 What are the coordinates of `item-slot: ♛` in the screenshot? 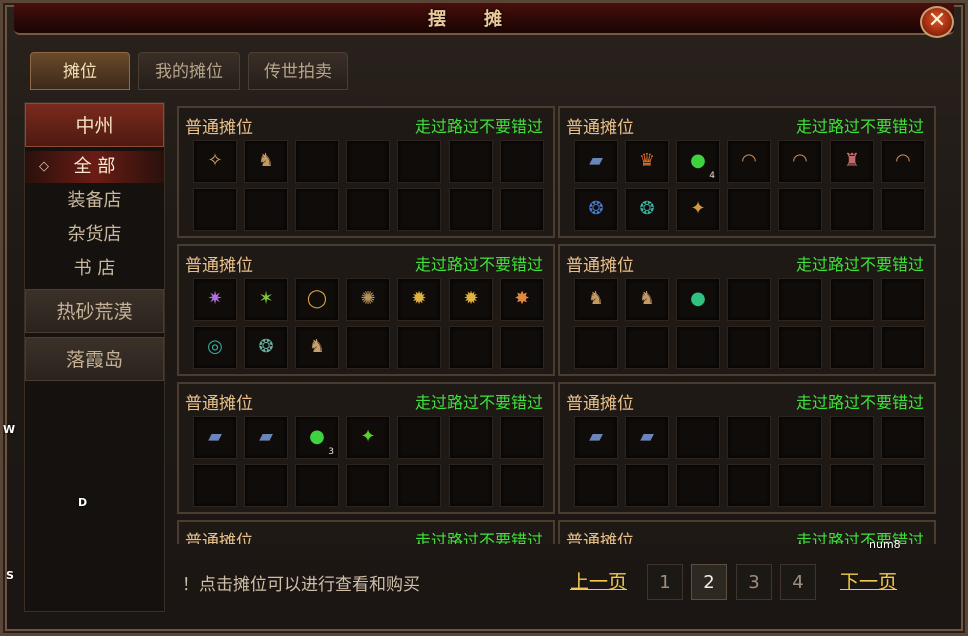 It's located at (647, 161).